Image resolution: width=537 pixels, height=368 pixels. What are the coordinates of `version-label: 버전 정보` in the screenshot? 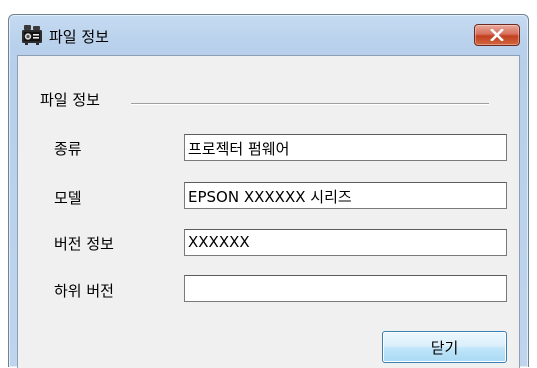 It's located at (84, 244).